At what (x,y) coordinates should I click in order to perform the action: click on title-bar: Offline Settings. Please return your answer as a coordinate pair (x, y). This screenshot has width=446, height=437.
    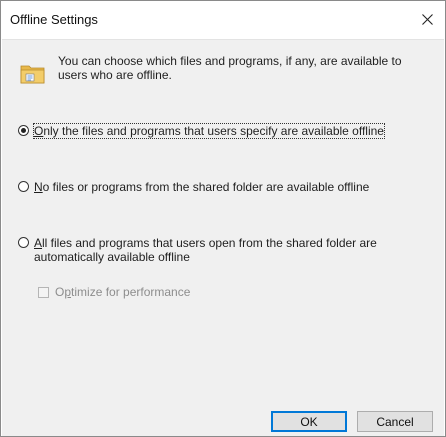
    Looking at the image, I should click on (223, 20).